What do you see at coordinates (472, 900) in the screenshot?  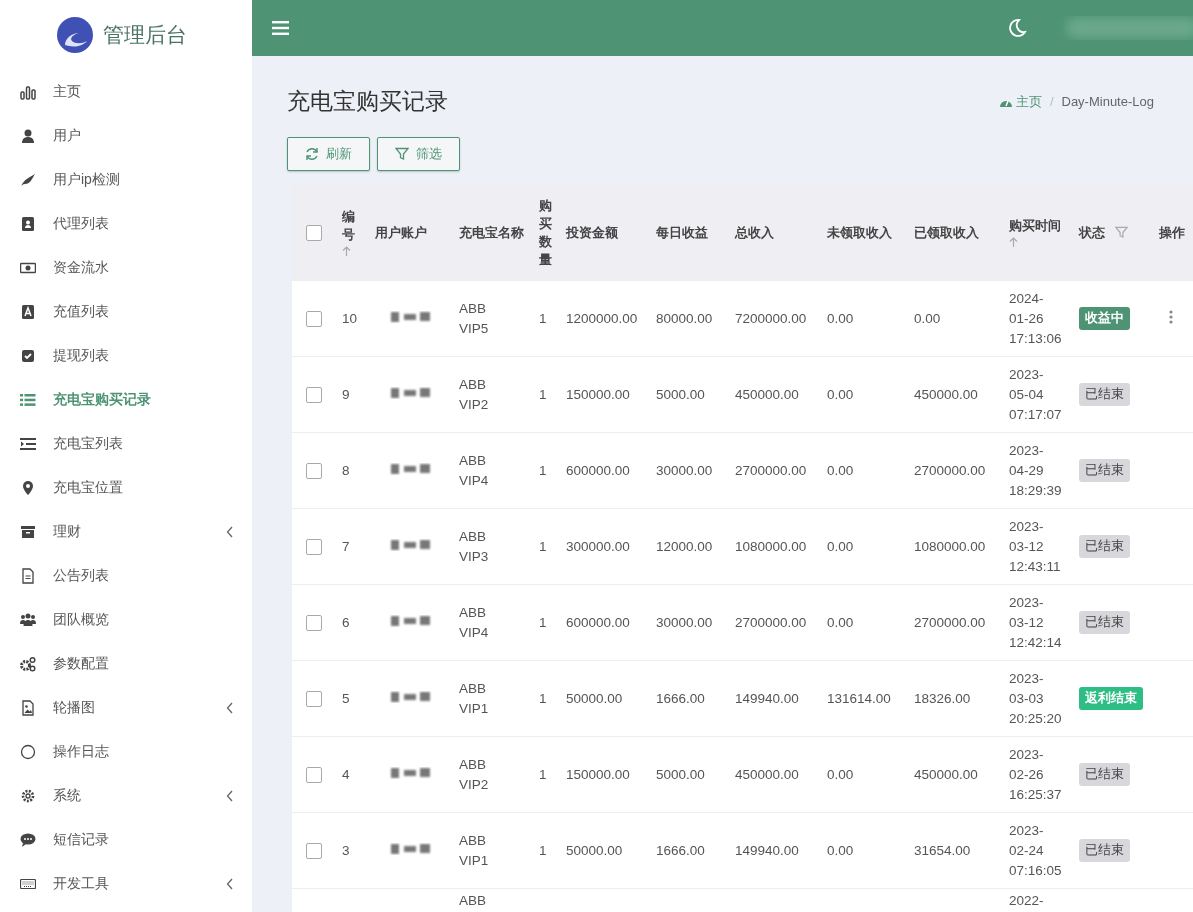 I see `product-name: ABB` at bounding box center [472, 900].